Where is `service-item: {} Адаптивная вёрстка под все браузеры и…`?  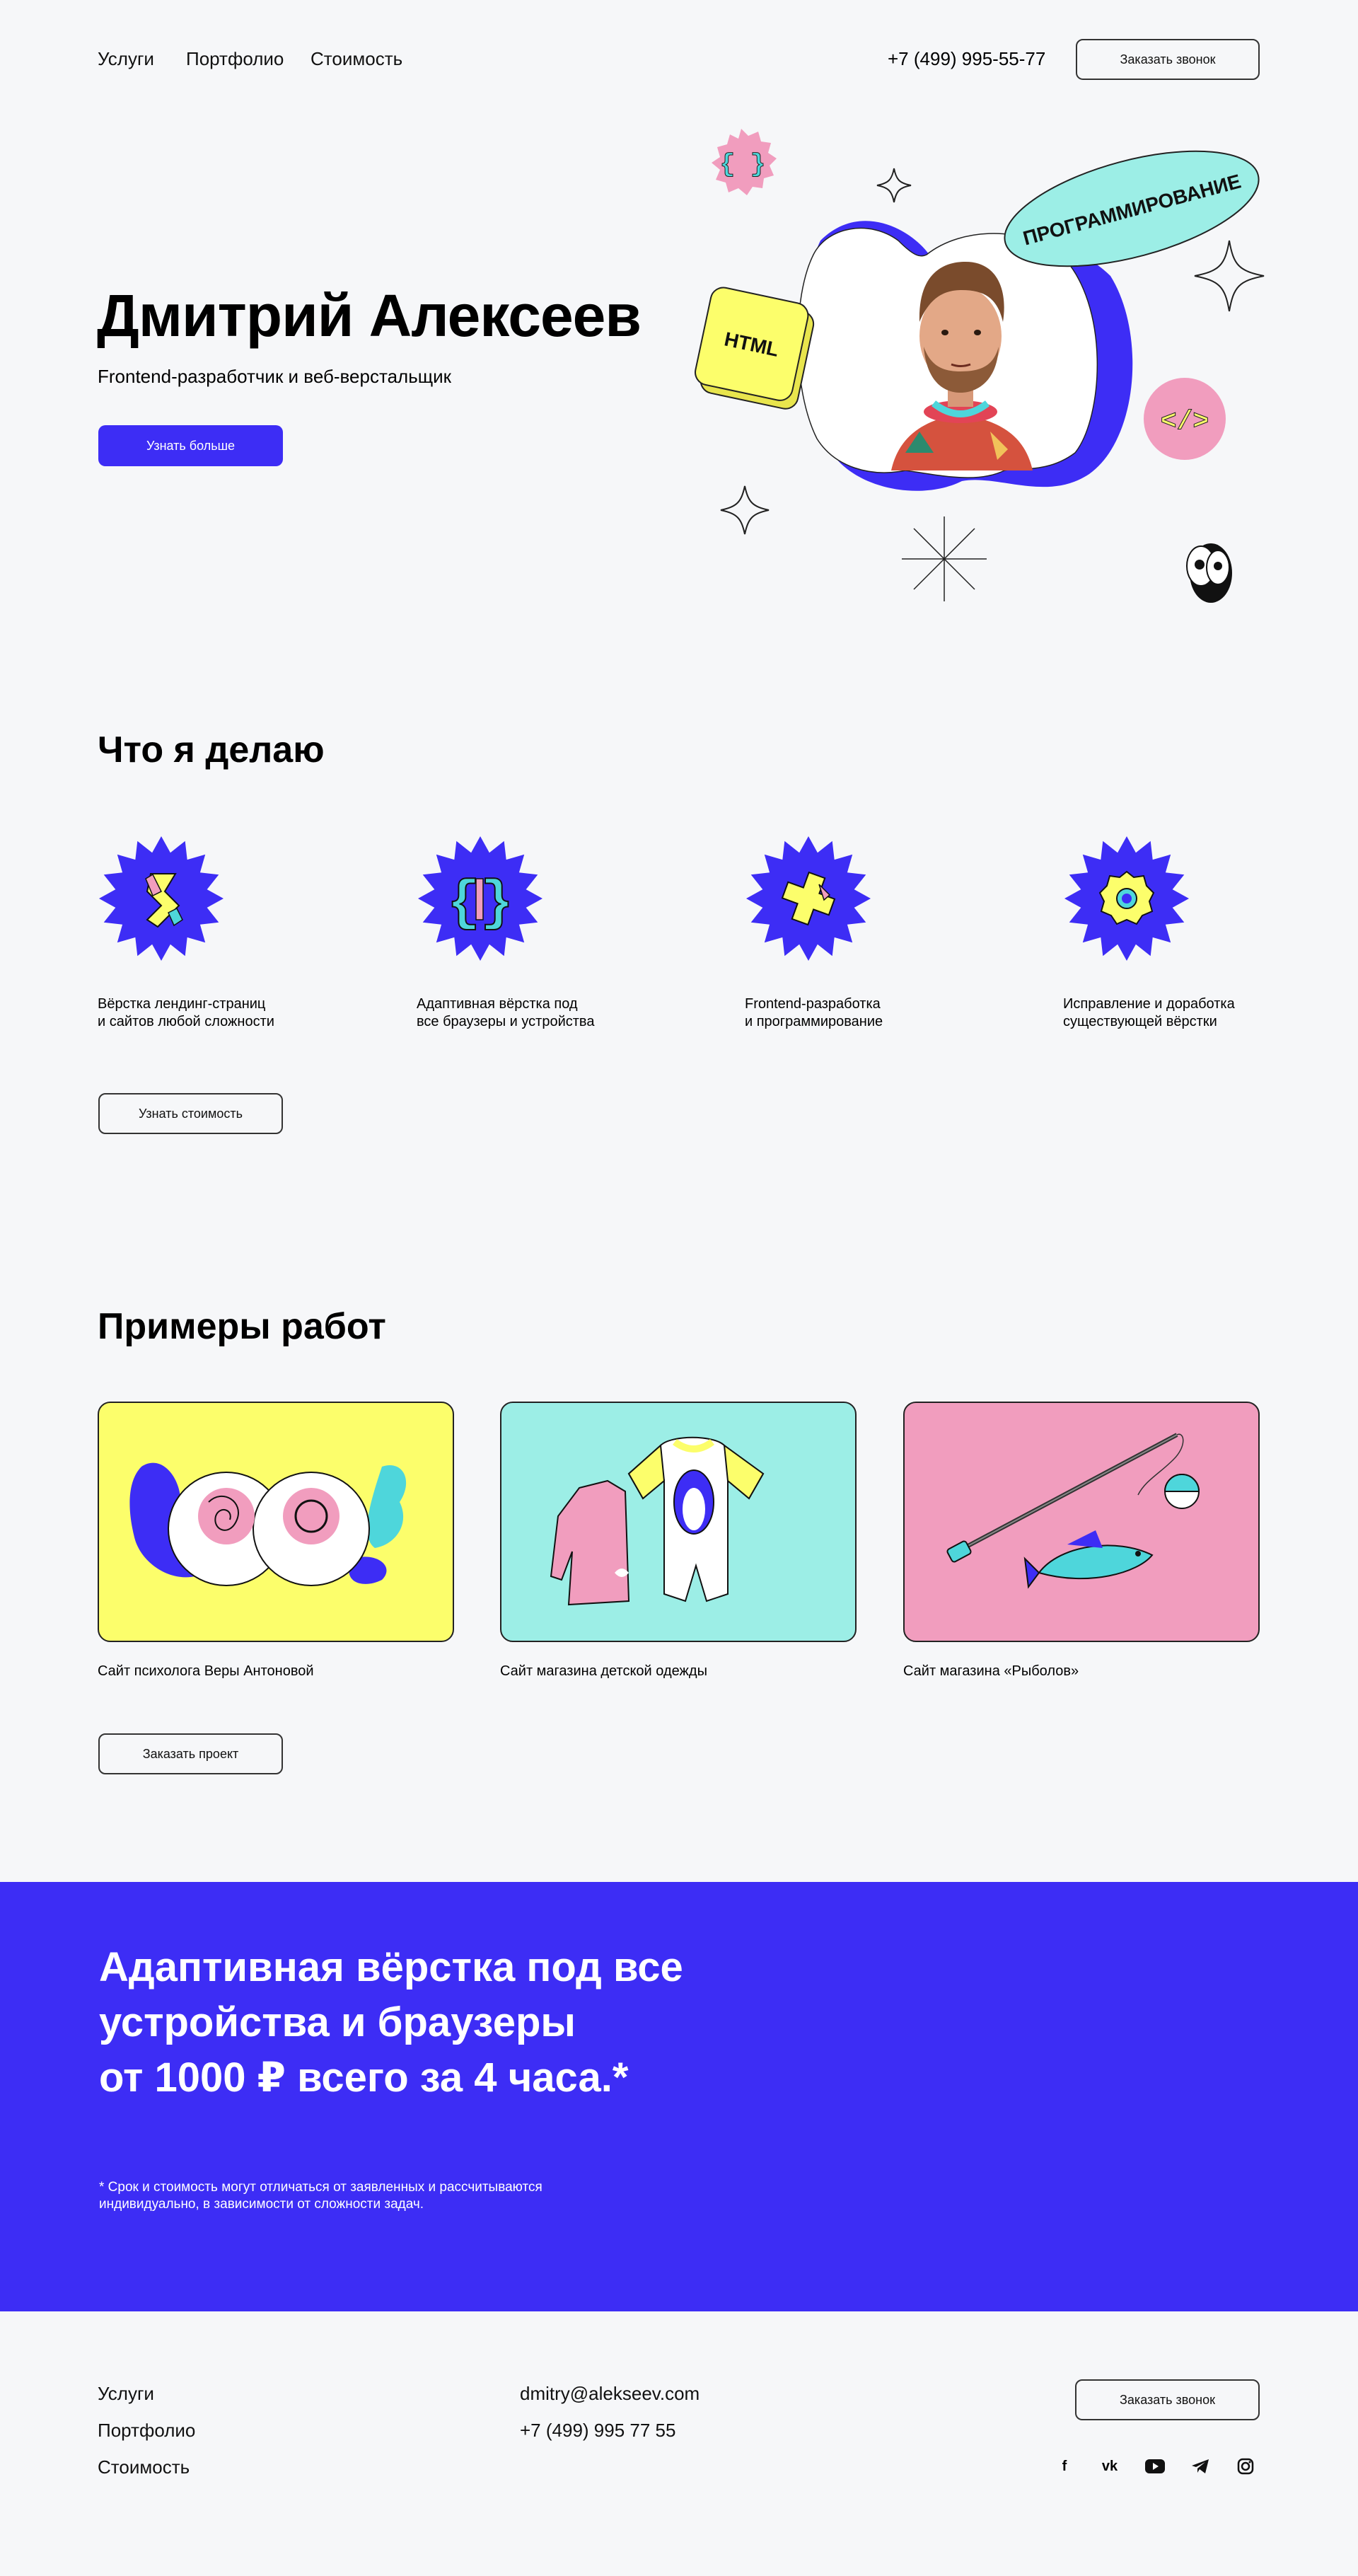 service-item: {} Адаптивная вёрстка под все браузеры и… is located at coordinates (526, 933).